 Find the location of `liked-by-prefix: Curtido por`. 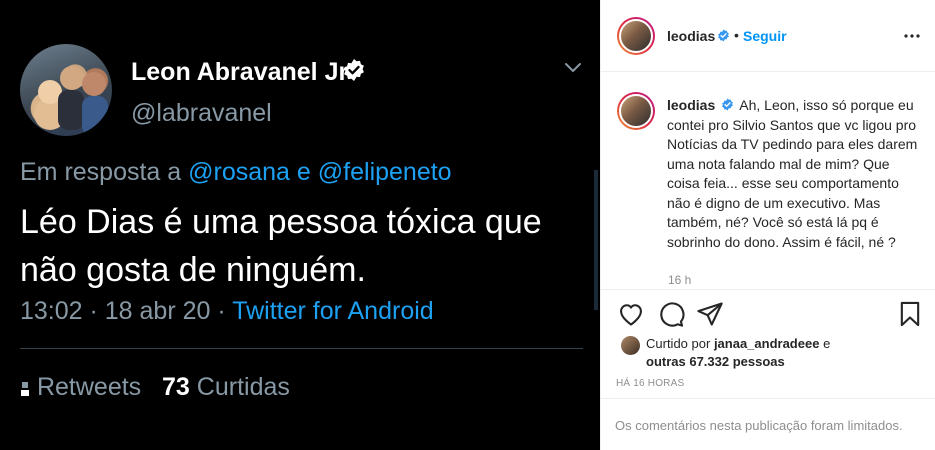

liked-by-prefix: Curtido por is located at coordinates (678, 343).